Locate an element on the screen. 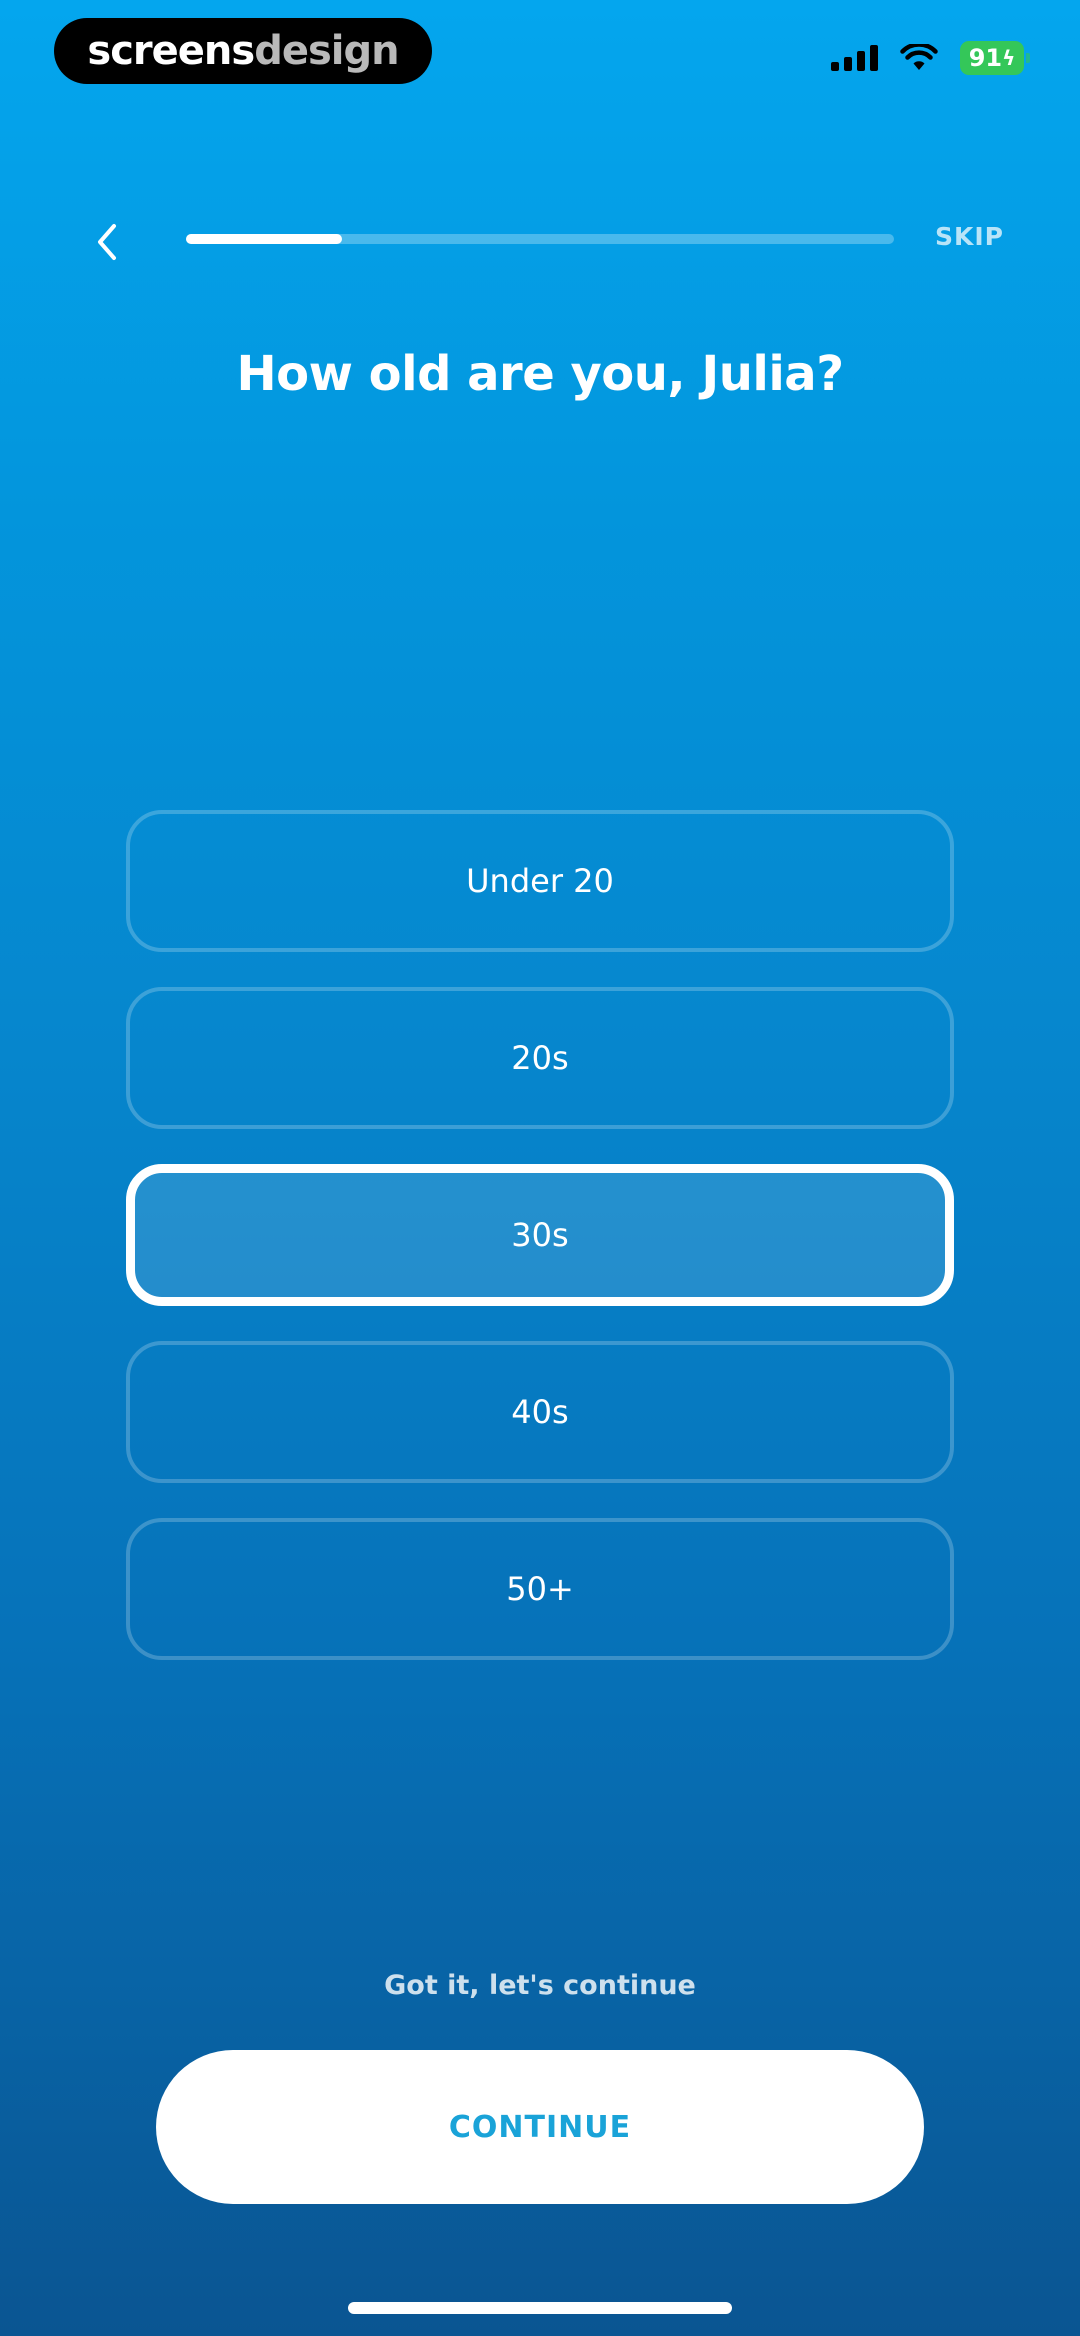 The height and width of the screenshot is (2336, 1080). age-option: 20s is located at coordinates (540, 1058).